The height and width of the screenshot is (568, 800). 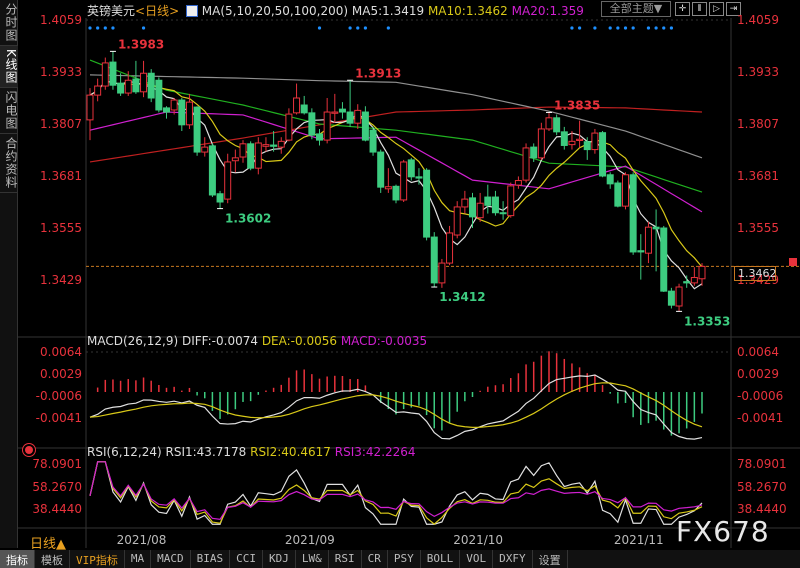 I want to click on indicator-tab: 模板, so click(x=52, y=559).